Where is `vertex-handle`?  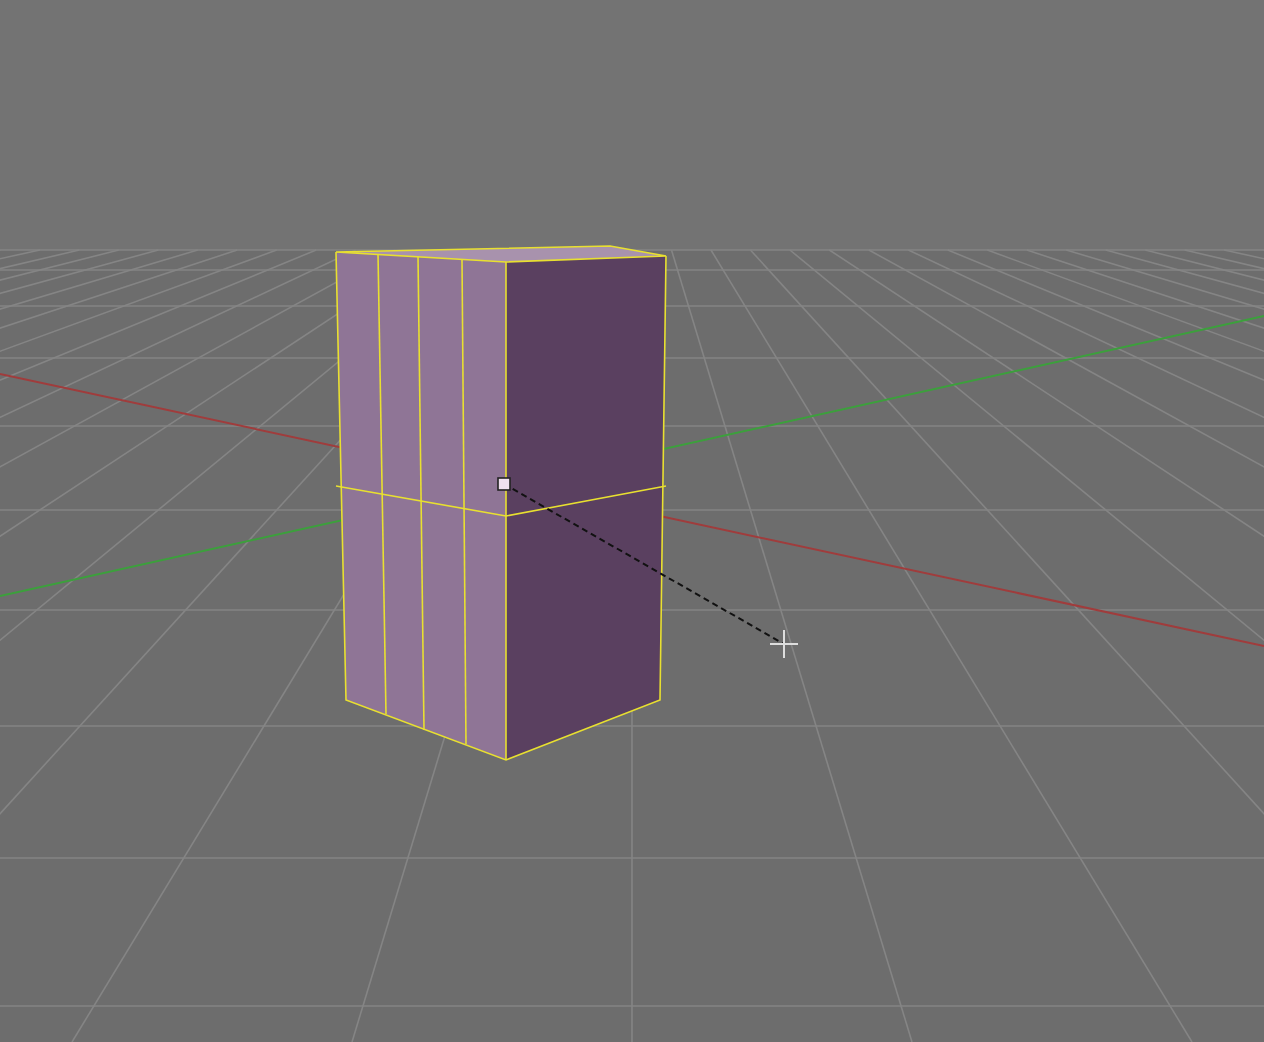
vertex-handle is located at coordinates (504, 484).